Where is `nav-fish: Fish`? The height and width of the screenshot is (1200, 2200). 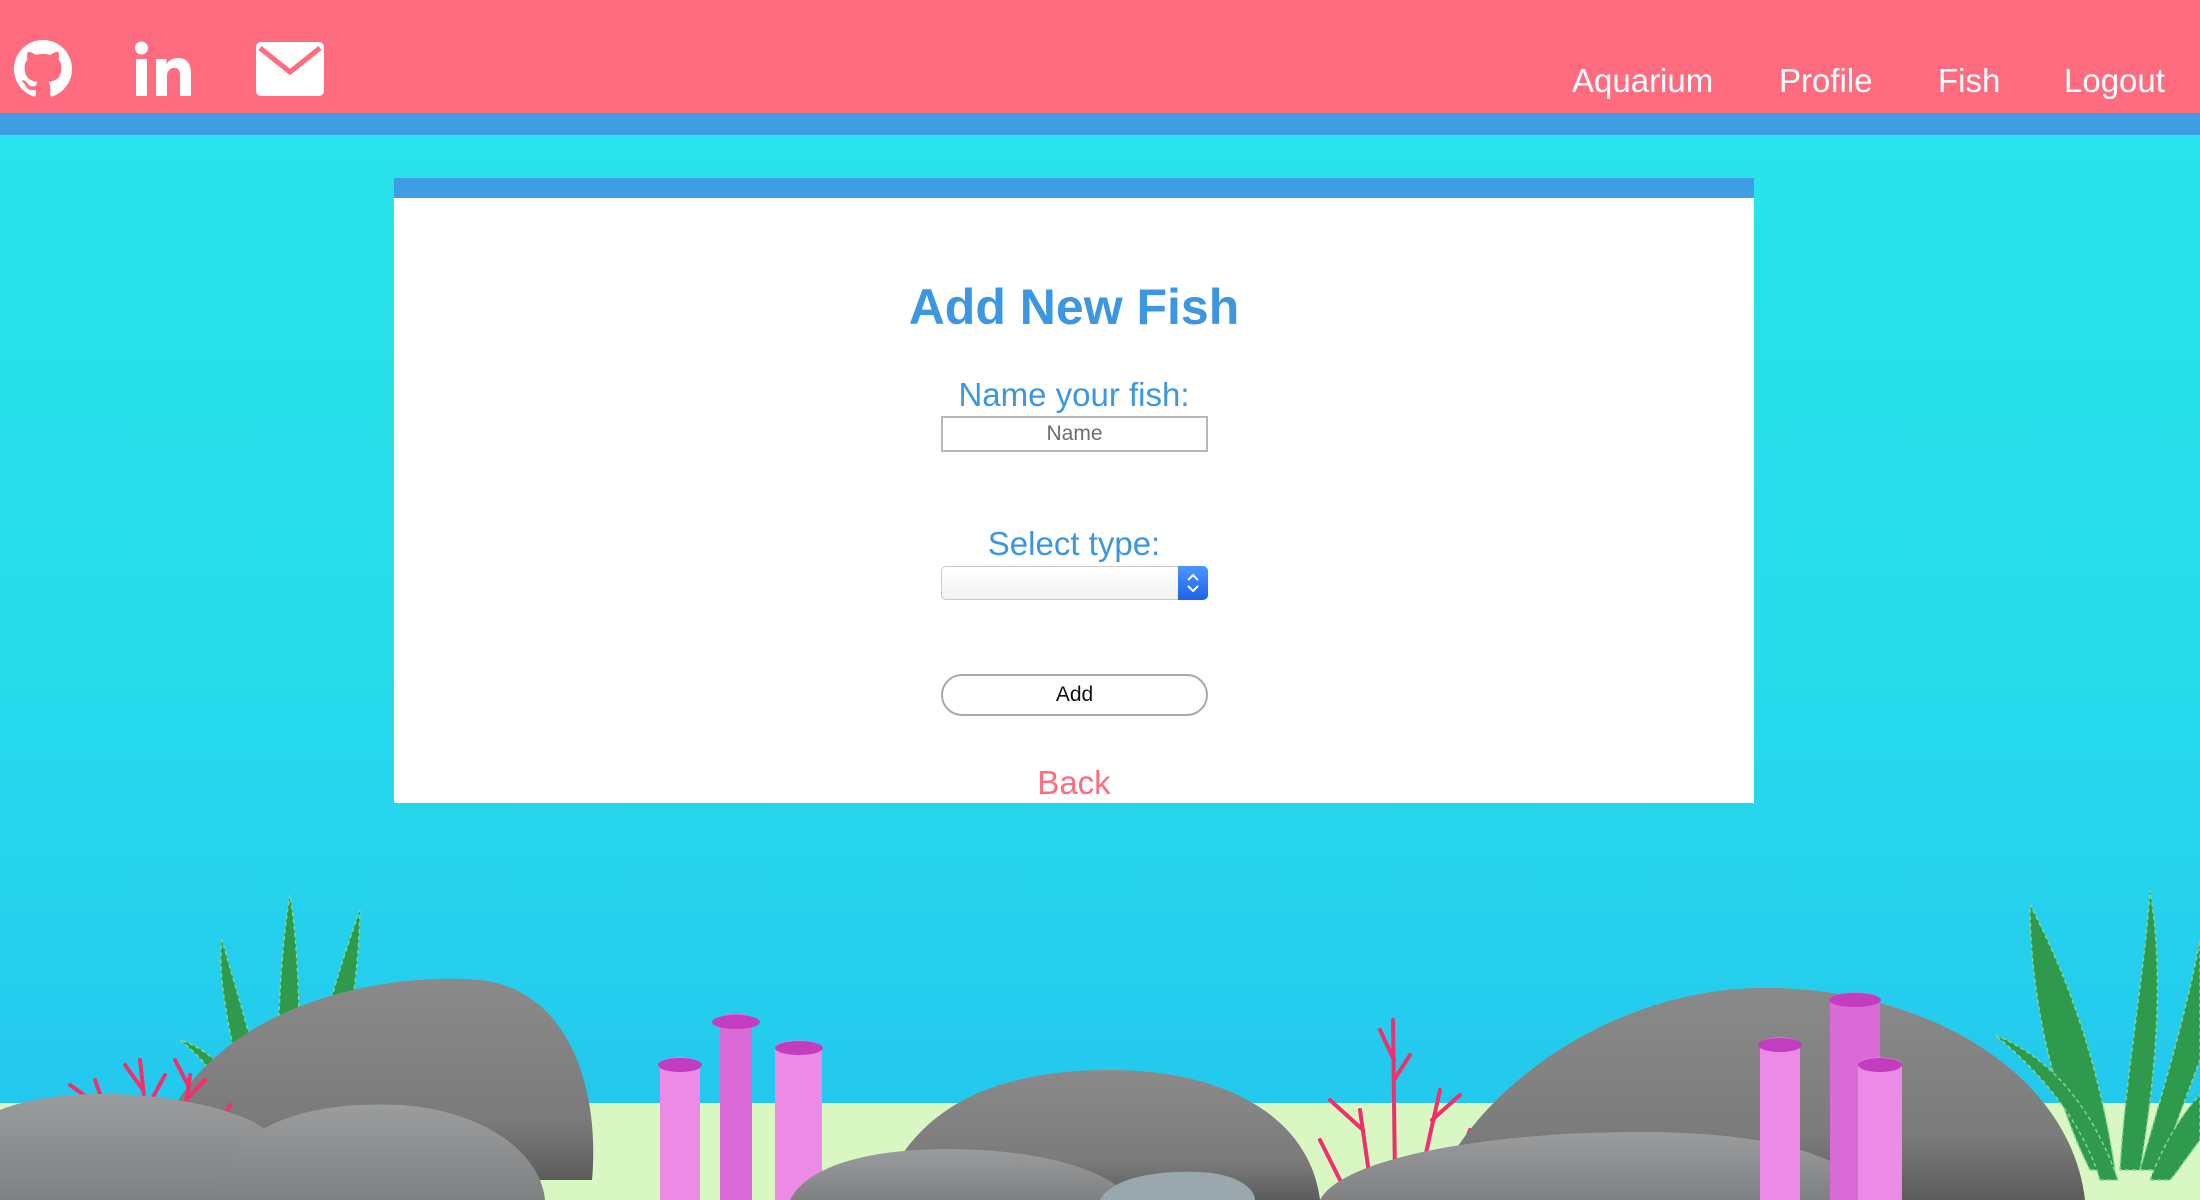
nav-fish: Fish is located at coordinates (1969, 81).